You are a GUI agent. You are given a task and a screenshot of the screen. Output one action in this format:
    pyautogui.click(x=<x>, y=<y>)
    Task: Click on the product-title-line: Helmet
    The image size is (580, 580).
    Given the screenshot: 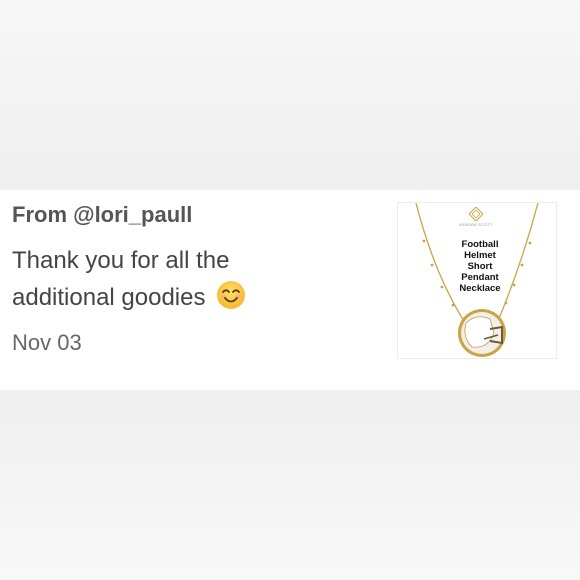 What is the action you would take?
    pyautogui.click(x=480, y=255)
    